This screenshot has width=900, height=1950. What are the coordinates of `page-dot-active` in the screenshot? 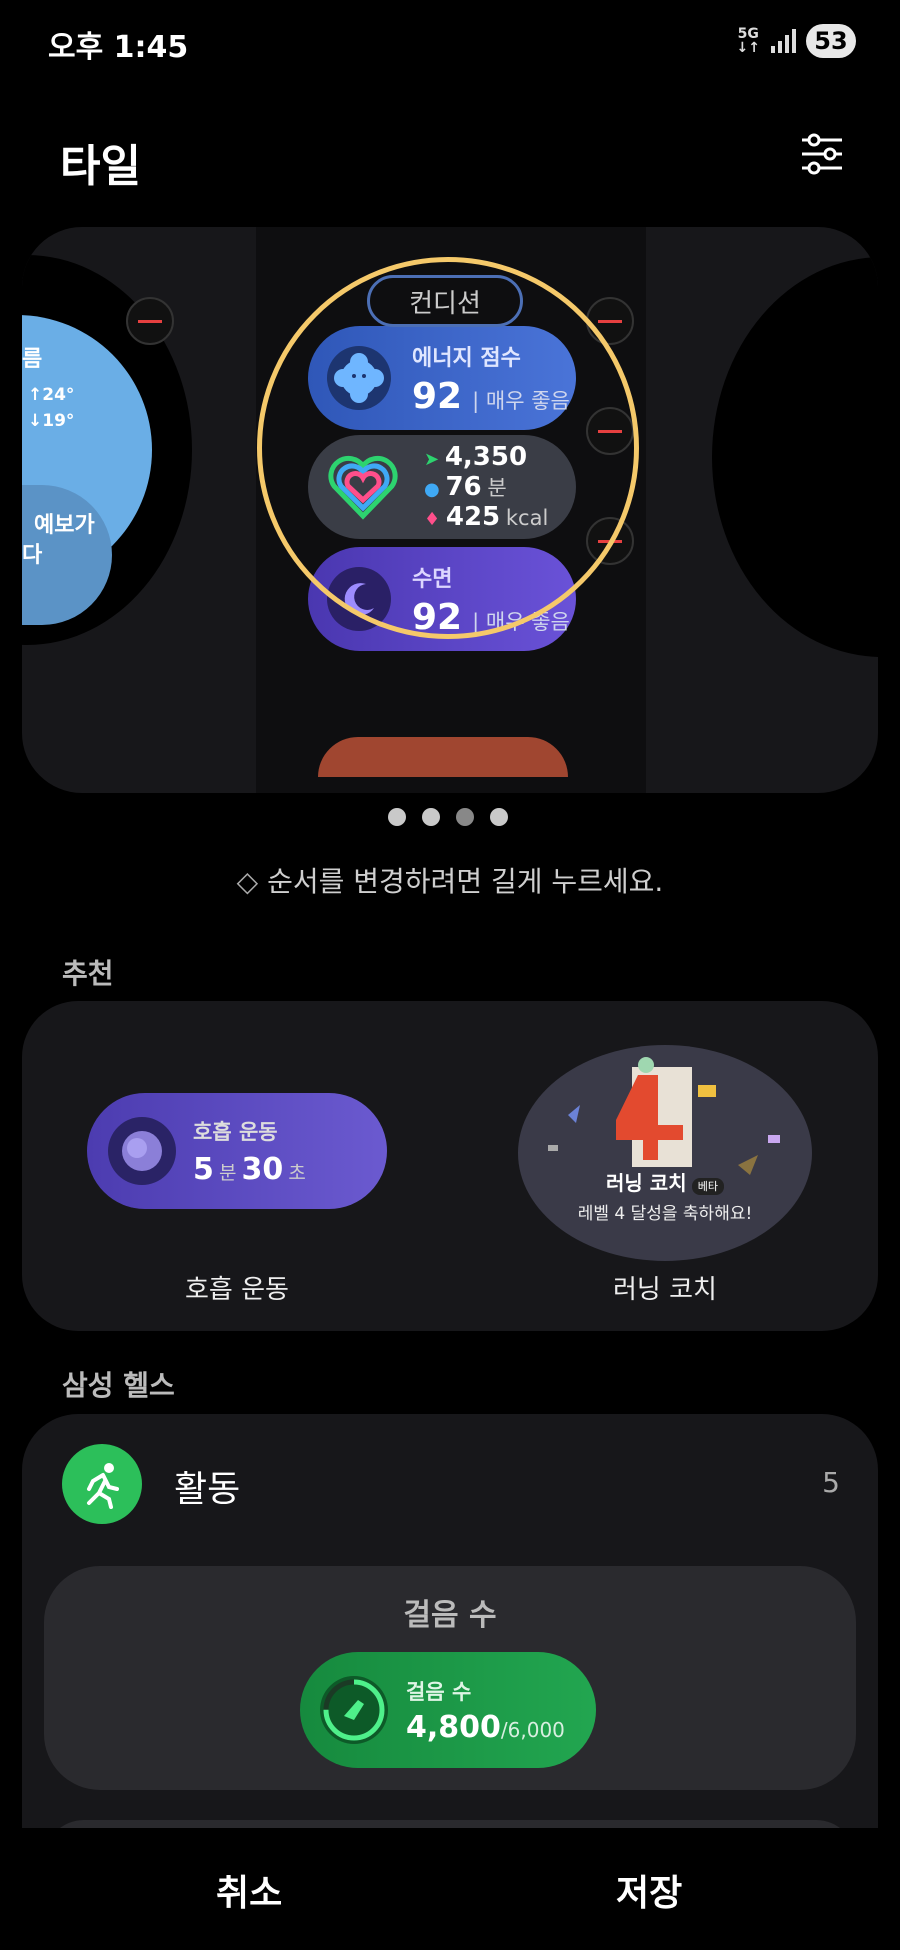 It's located at (465, 817).